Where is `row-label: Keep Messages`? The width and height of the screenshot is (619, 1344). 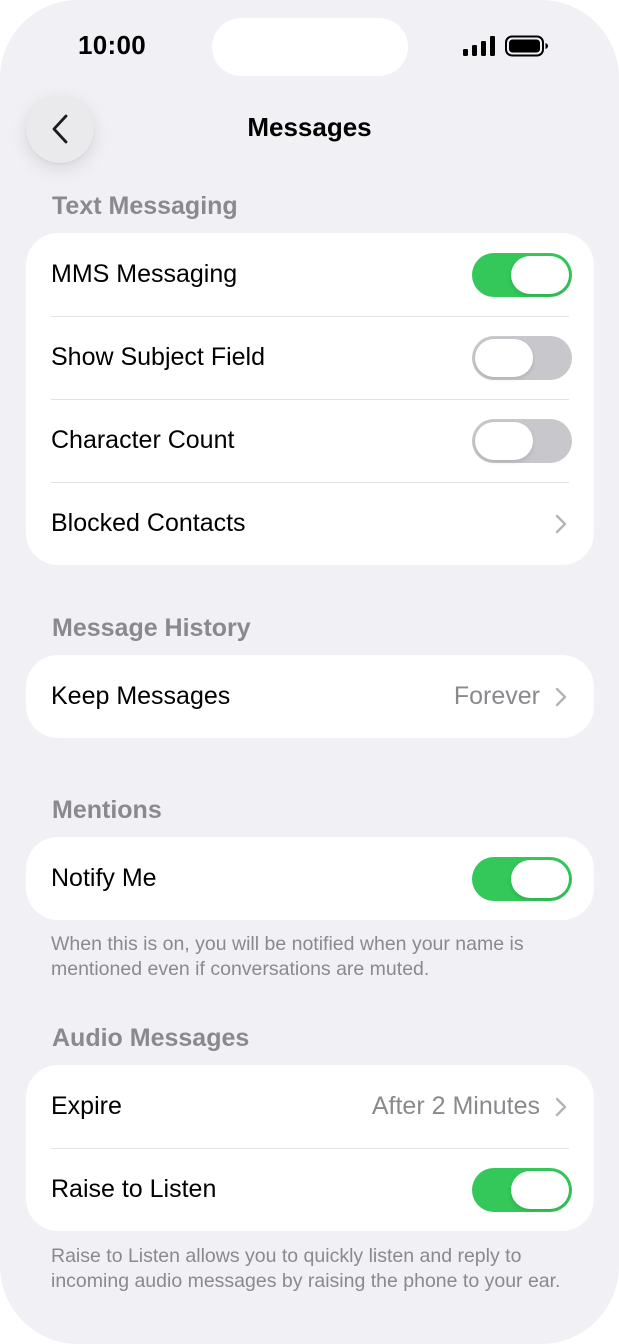
row-label: Keep Messages is located at coordinates (141, 696).